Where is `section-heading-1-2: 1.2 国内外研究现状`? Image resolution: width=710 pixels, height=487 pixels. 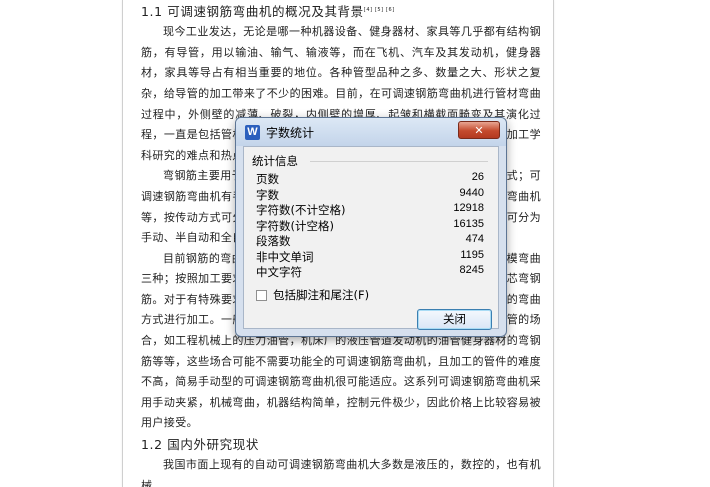
section-heading-1-2: 1.2 国内外研究现状 is located at coordinates (200, 445).